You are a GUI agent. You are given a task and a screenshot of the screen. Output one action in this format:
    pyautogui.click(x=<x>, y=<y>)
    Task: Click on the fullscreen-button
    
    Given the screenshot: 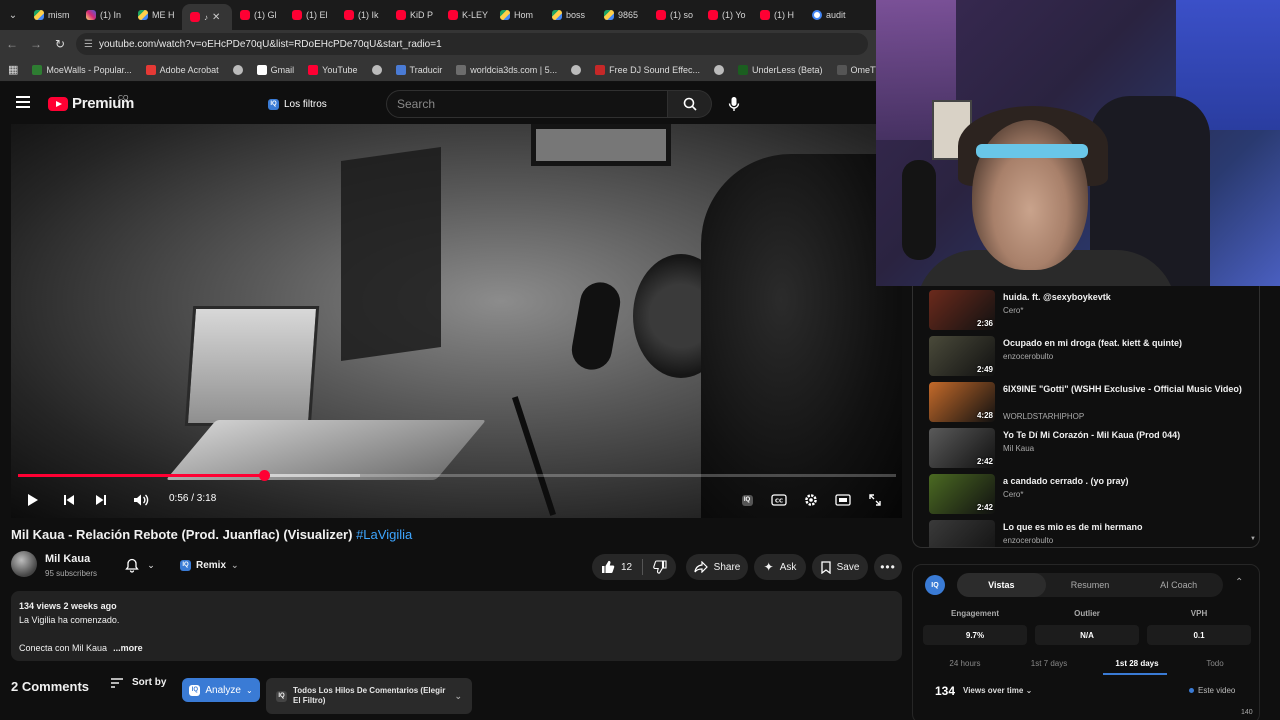 What is the action you would take?
    pyautogui.click(x=875, y=500)
    